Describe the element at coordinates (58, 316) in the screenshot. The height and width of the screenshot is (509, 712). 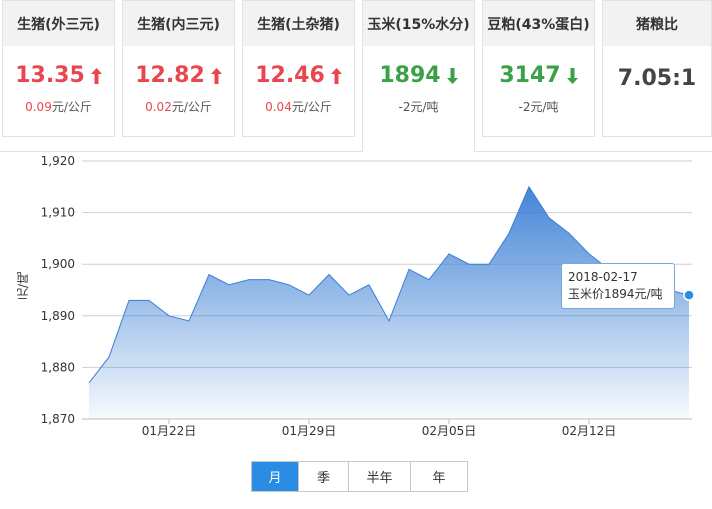
I see `y-tick-label: 1,890` at that location.